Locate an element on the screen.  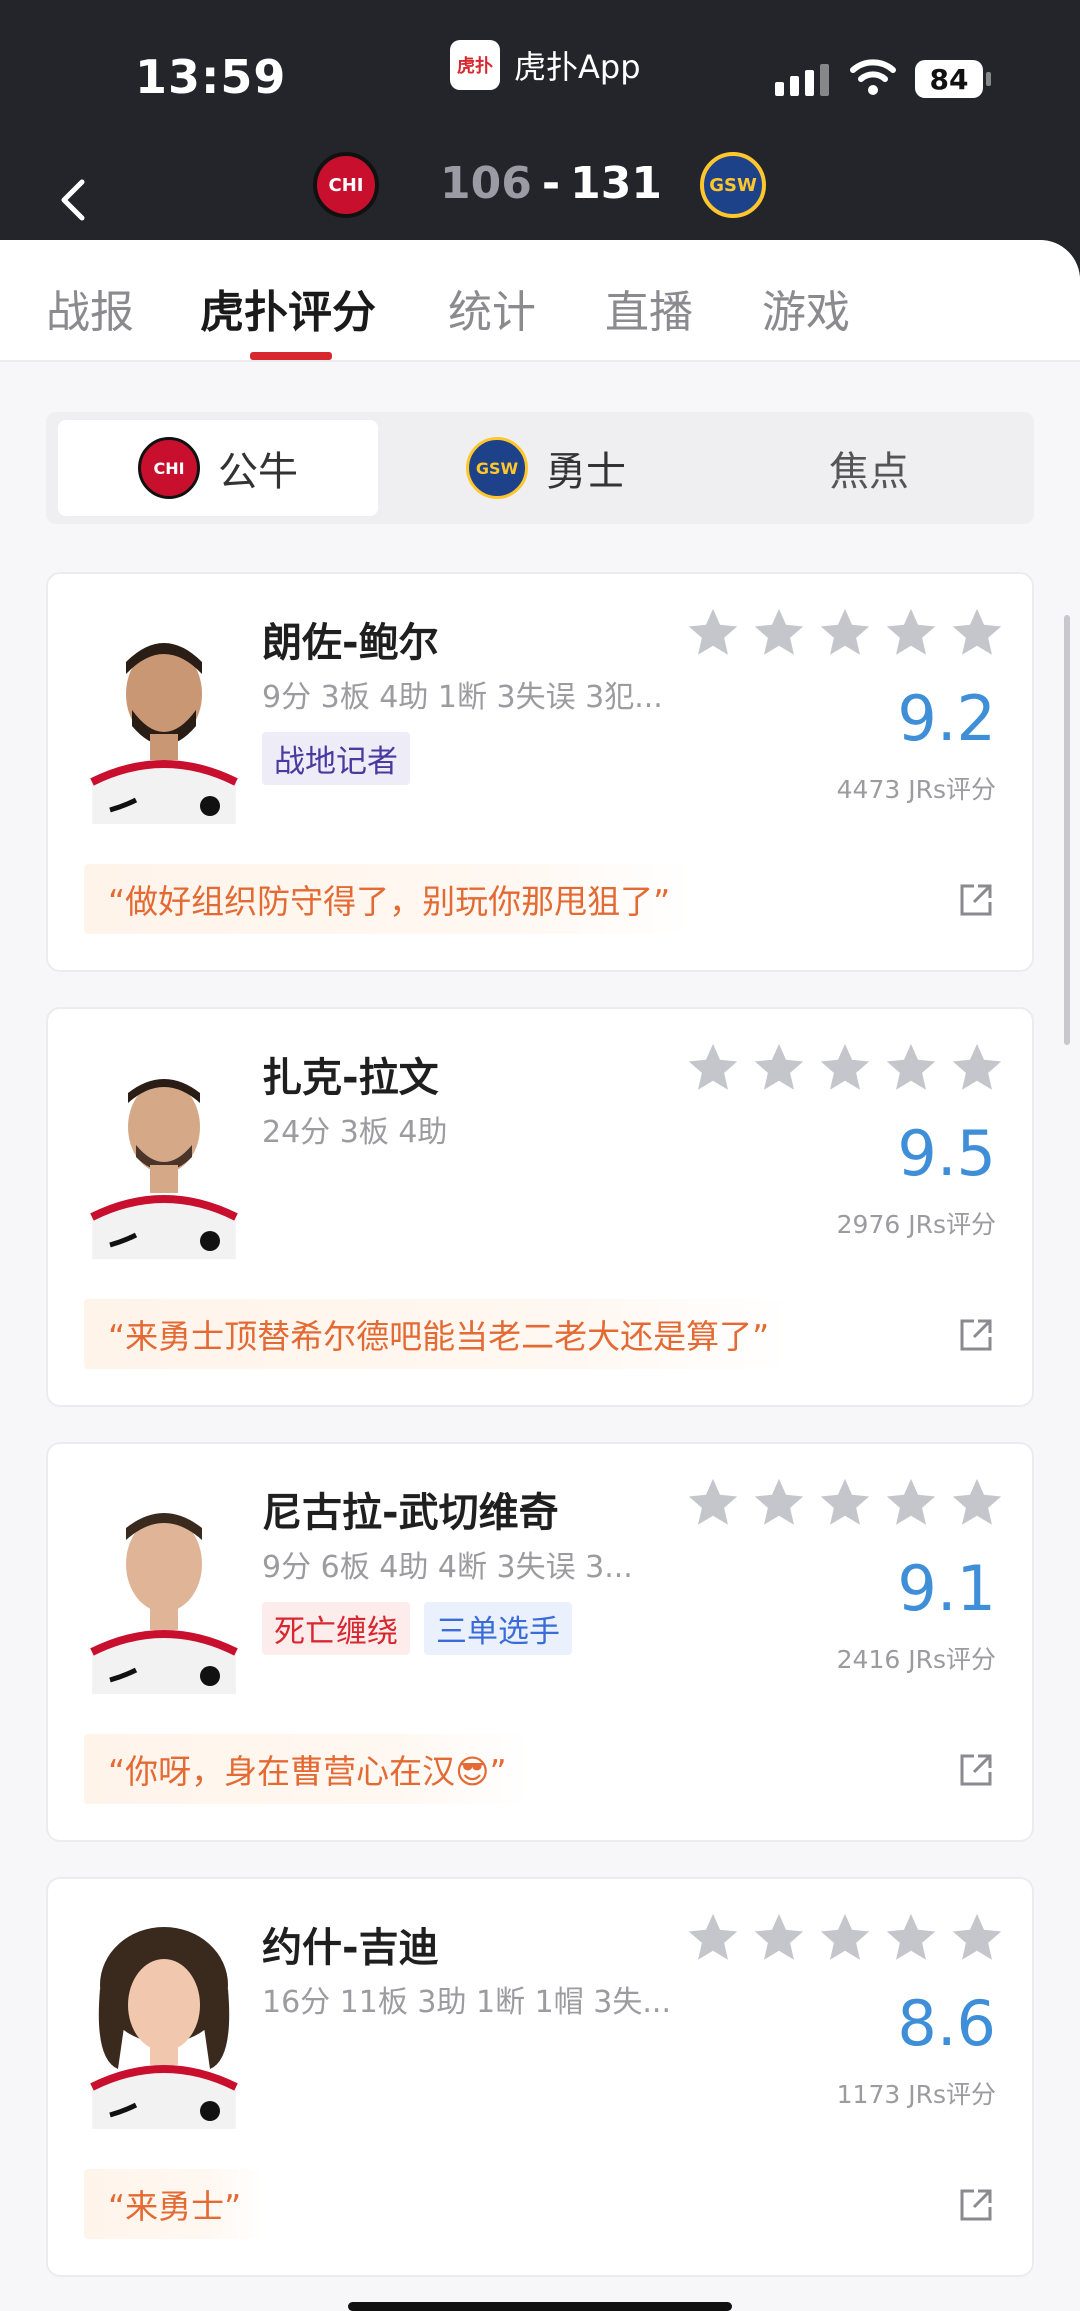
active-tab-indicator is located at coordinates (291, 356).